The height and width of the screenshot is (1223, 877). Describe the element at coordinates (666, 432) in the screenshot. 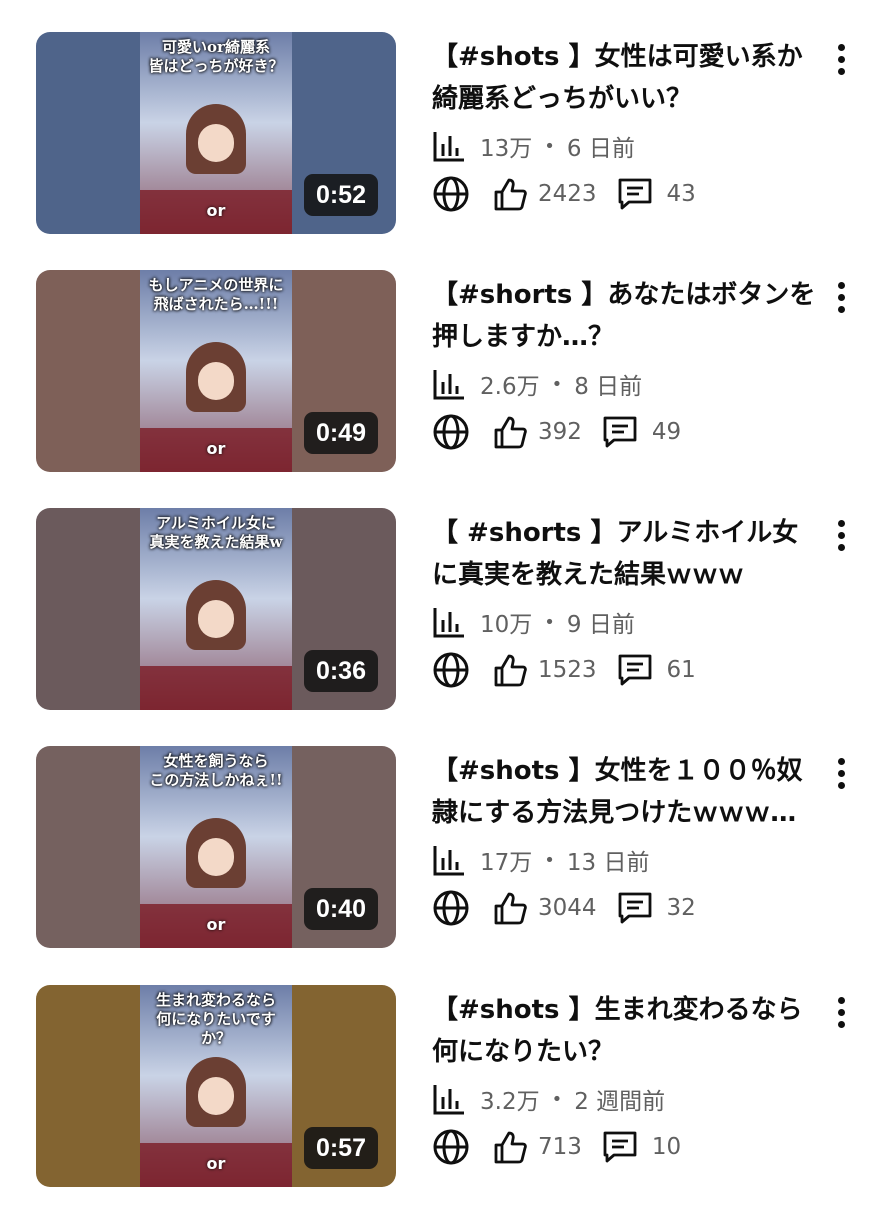

I see `comment-count: 49` at that location.